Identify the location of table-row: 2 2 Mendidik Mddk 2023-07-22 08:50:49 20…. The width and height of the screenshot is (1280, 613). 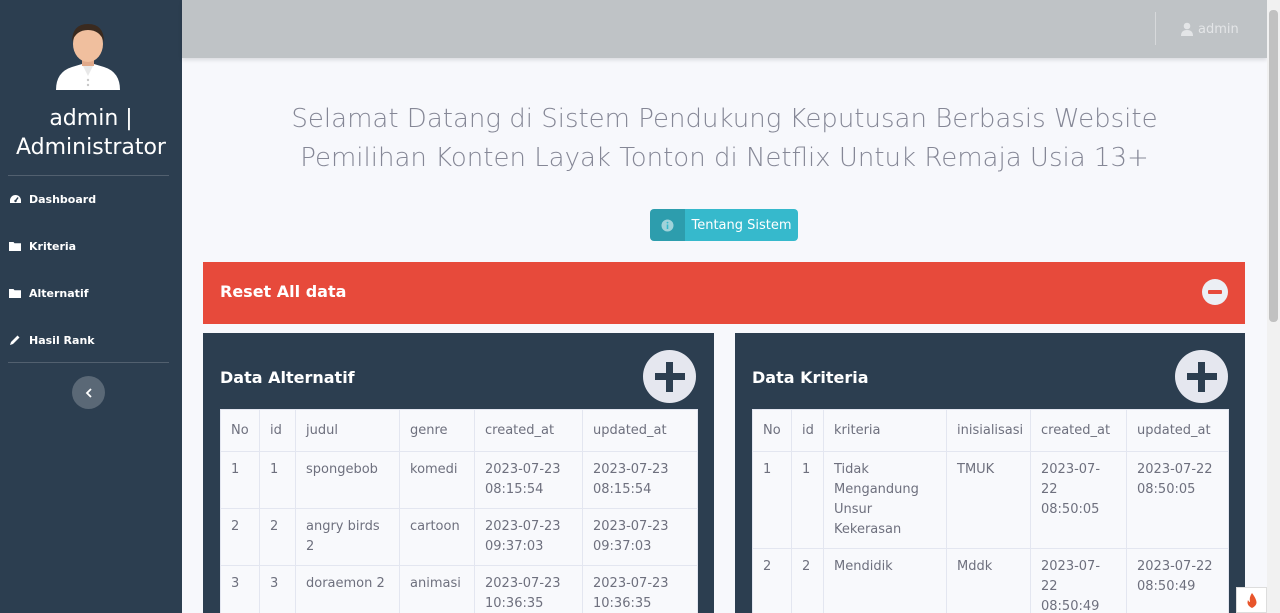
(990, 580).